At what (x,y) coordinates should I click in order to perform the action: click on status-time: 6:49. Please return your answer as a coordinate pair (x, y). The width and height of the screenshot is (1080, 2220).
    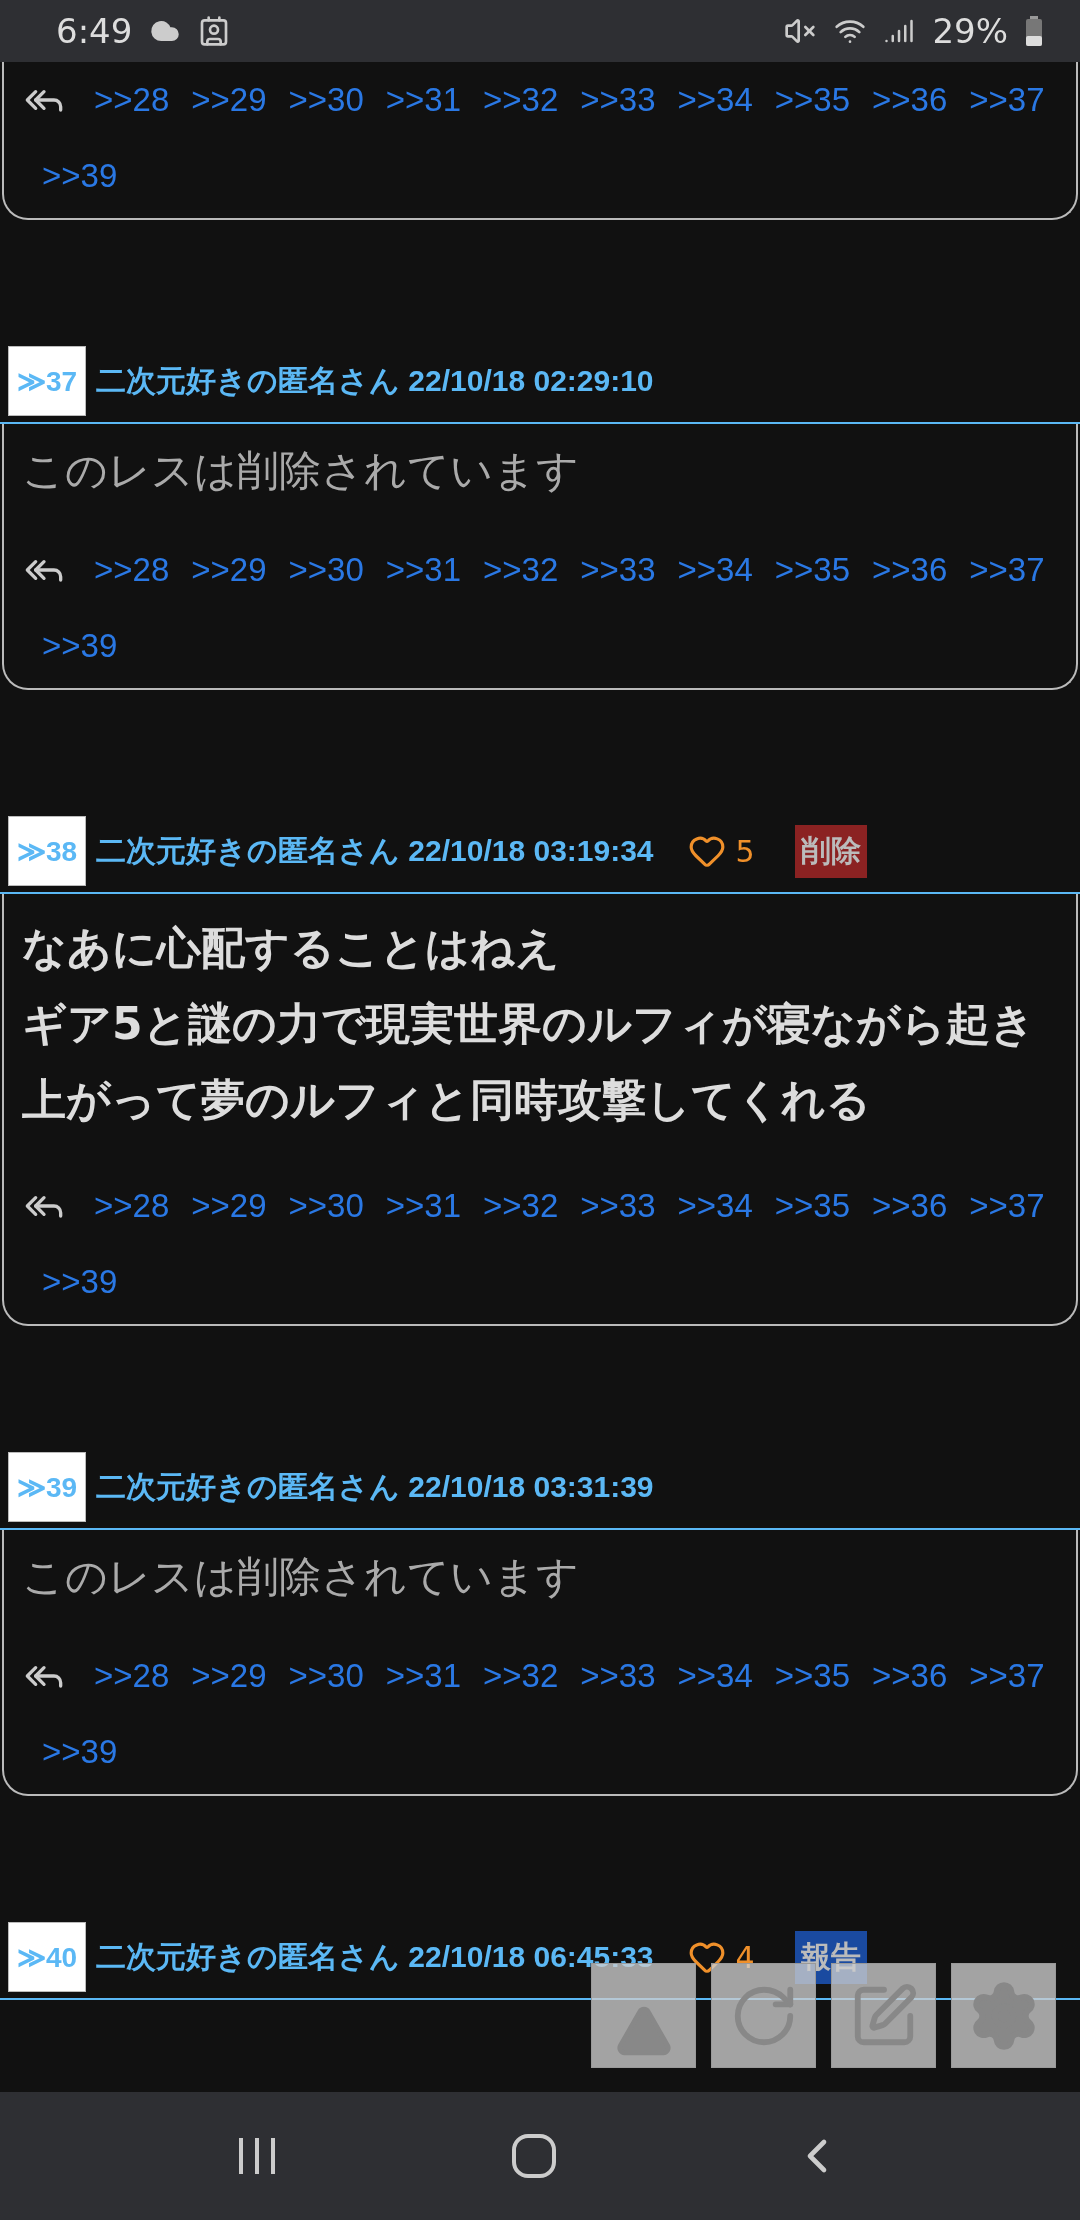
    Looking at the image, I should click on (94, 31).